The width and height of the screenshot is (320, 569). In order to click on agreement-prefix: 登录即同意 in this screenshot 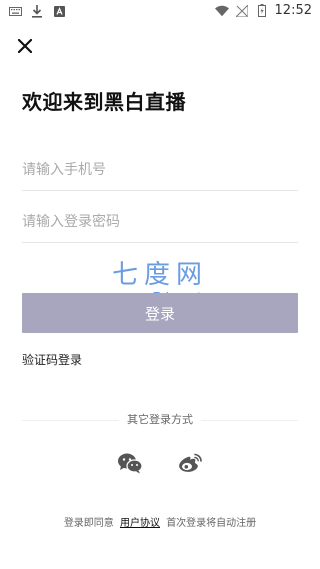, I will do `click(88, 523)`.